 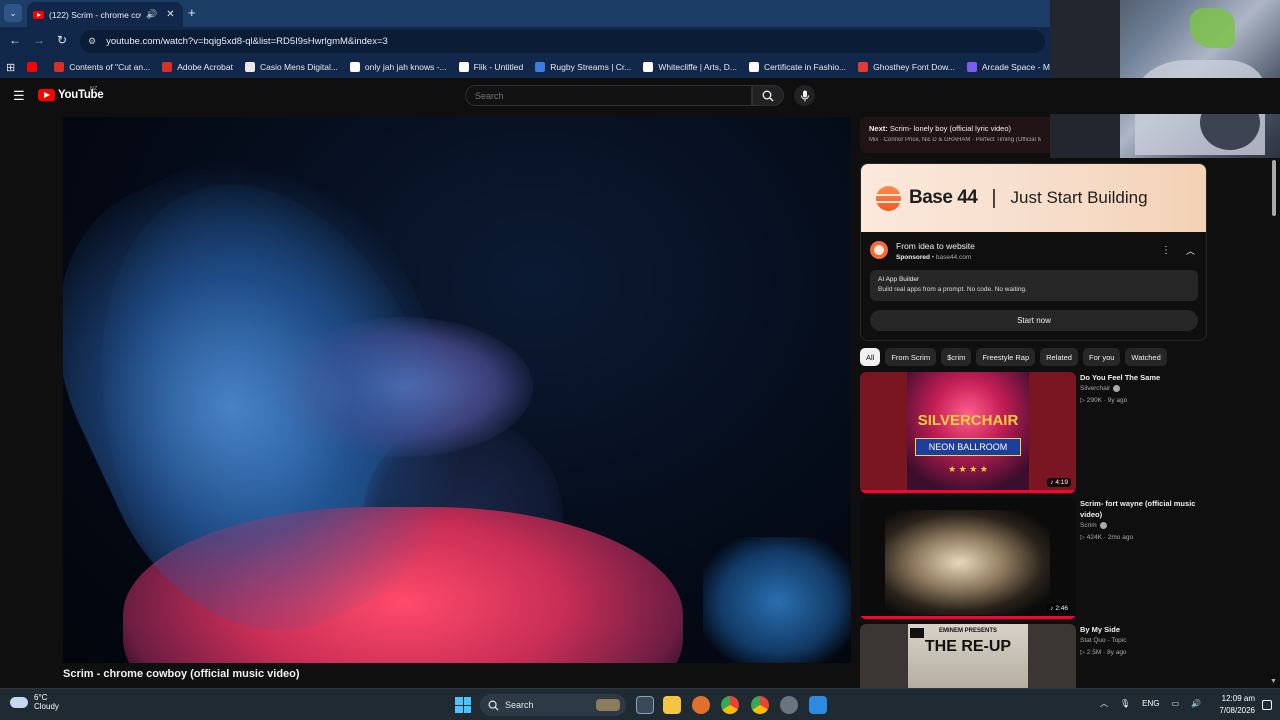 What do you see at coordinates (870, 357) in the screenshot?
I see `filter-chip: All` at bounding box center [870, 357].